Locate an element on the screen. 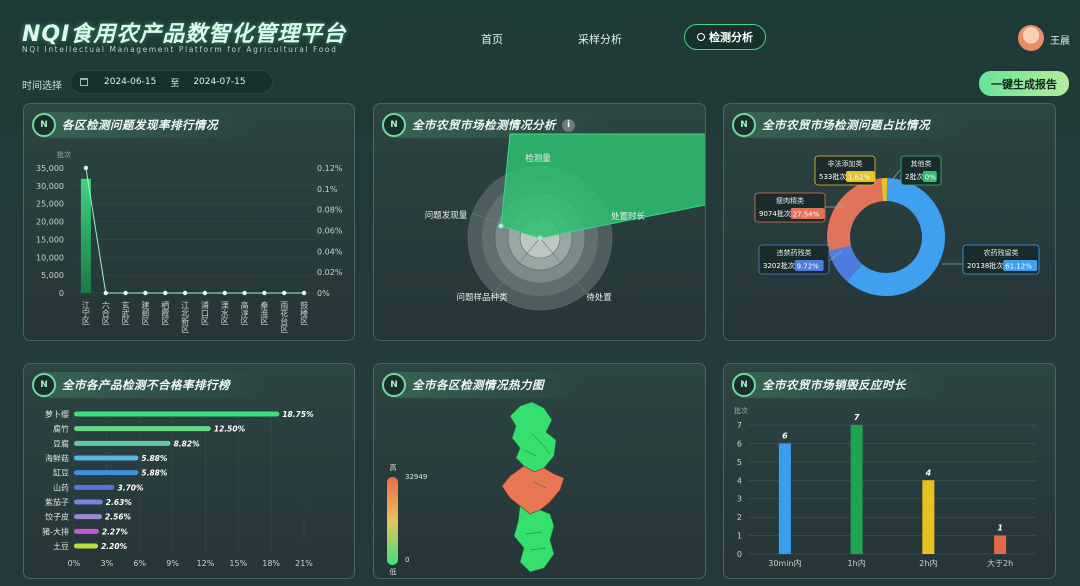 This screenshot has height=586, width=1080. generate-report-button: 一键生成报告 is located at coordinates (1024, 83).